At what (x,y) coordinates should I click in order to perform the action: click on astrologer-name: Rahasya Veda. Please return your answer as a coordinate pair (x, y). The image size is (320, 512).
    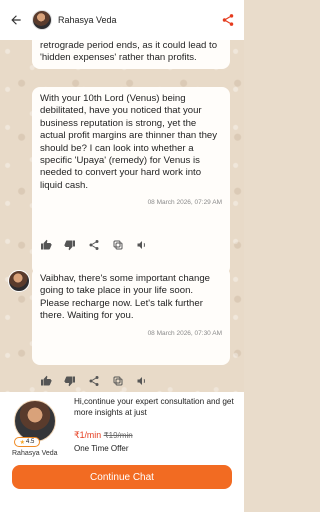
    Looking at the image, I should click on (35, 453).